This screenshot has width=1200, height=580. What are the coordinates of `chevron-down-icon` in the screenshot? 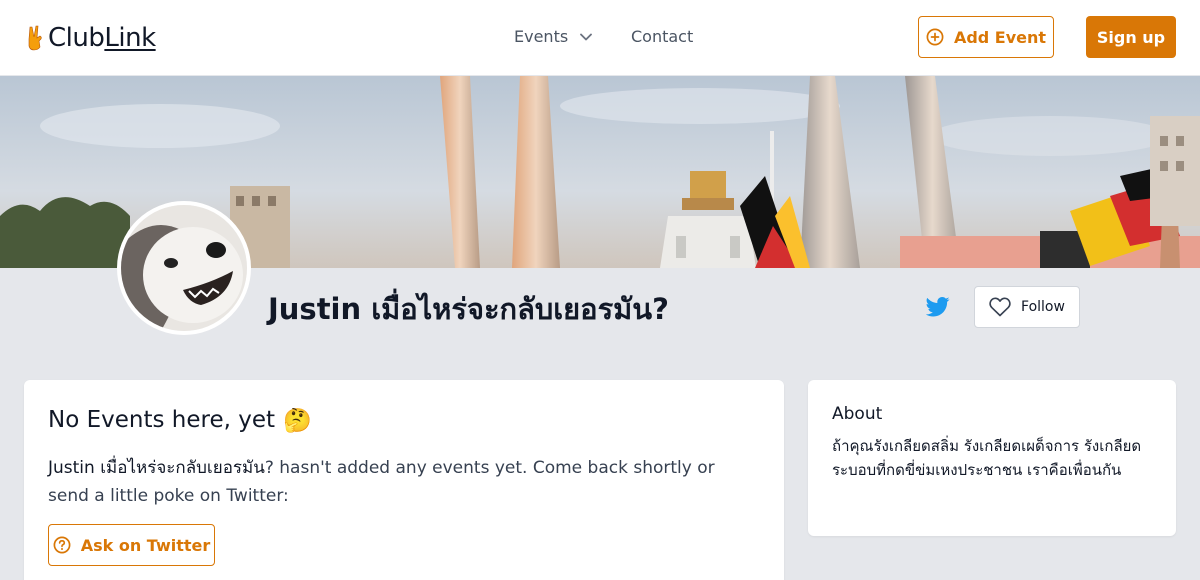 It's located at (586, 36).